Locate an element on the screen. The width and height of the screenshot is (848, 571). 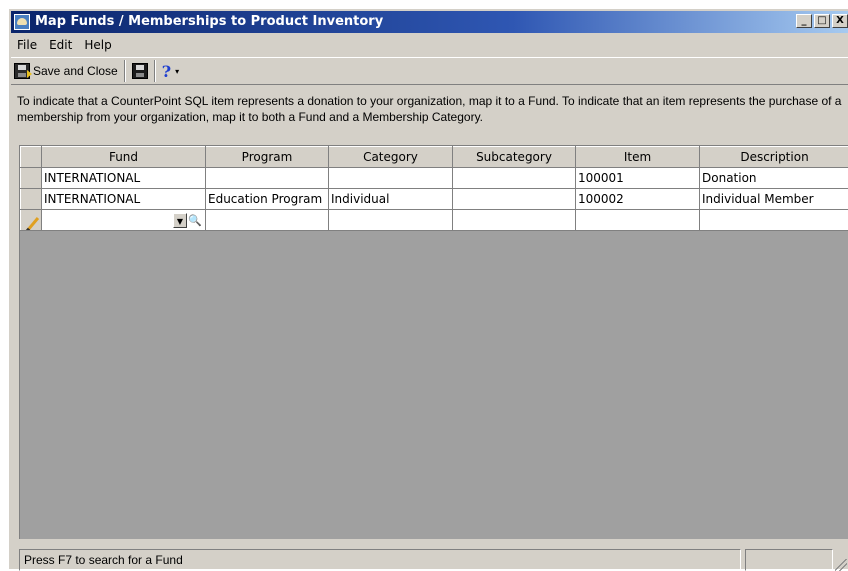
item-cell is located at coordinates (638, 220).